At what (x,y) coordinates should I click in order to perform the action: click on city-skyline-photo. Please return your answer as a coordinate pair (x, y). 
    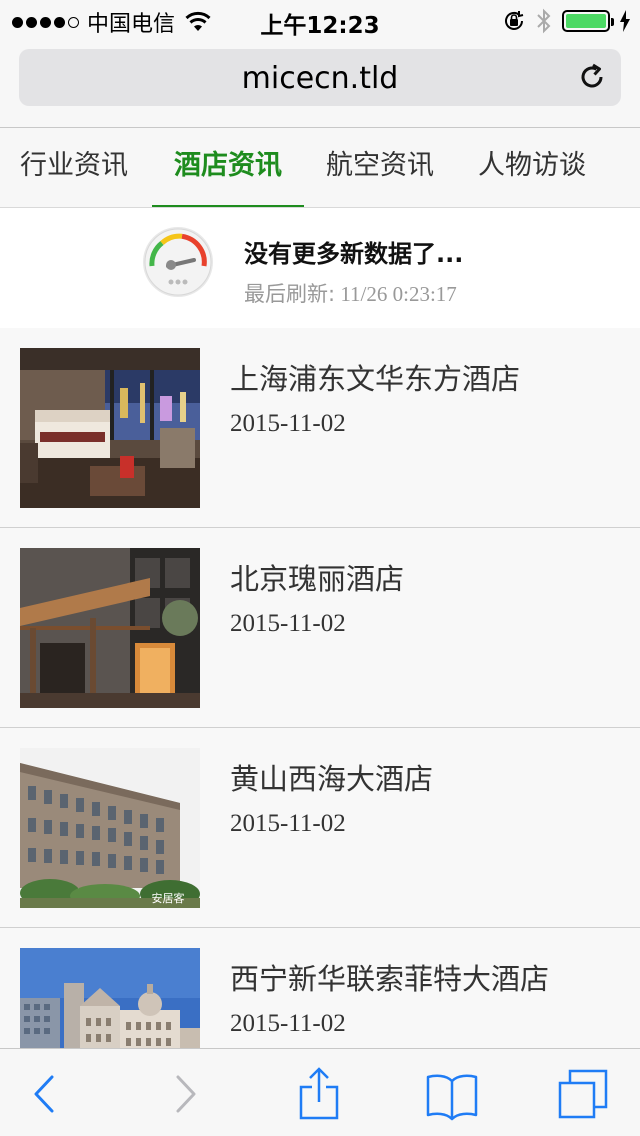
    Looking at the image, I should click on (110, 998).